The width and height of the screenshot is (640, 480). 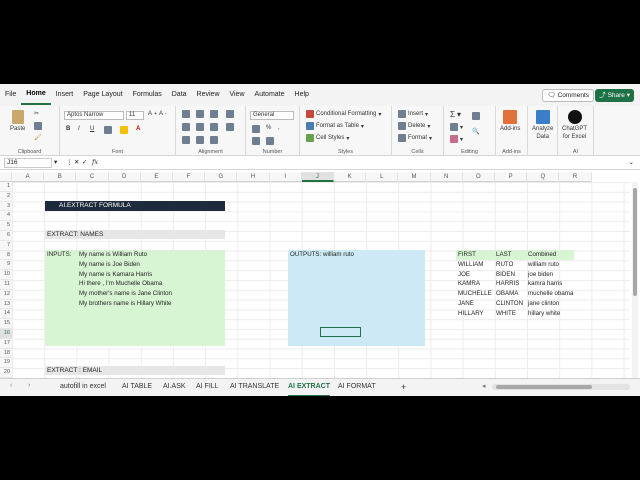 What do you see at coordinates (59, 255) in the screenshot?
I see `inputs-label: INPUTS:` at bounding box center [59, 255].